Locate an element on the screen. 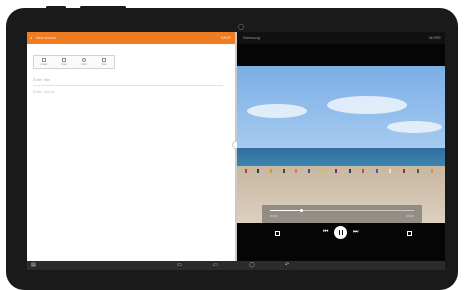  draw-icon is located at coordinates (64, 60).